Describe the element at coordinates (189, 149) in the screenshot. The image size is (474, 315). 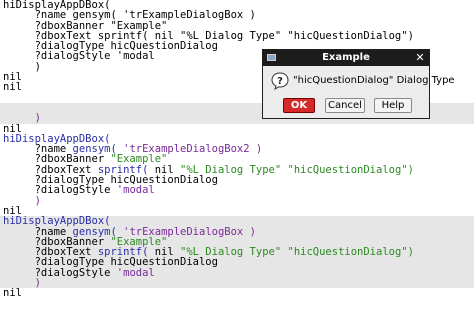
I see `code-token: 'trExampleDialogBox2 )` at that location.